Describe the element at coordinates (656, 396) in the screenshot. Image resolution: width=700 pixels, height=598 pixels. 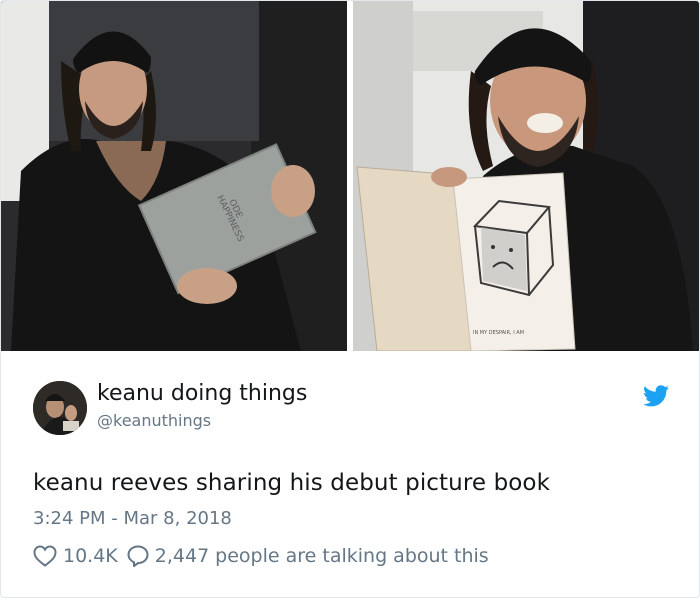
I see `twitter-bird-icon` at that location.